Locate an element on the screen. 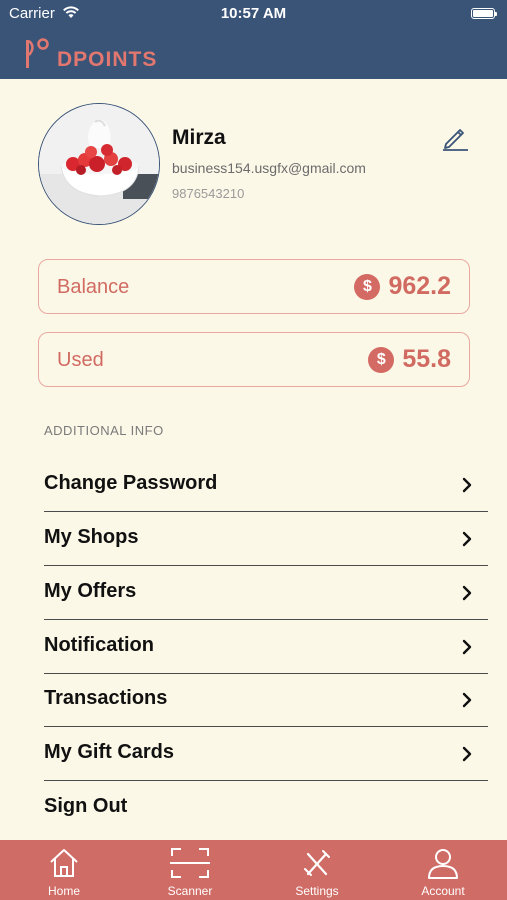  pencil-icon is located at coordinates (455, 140).